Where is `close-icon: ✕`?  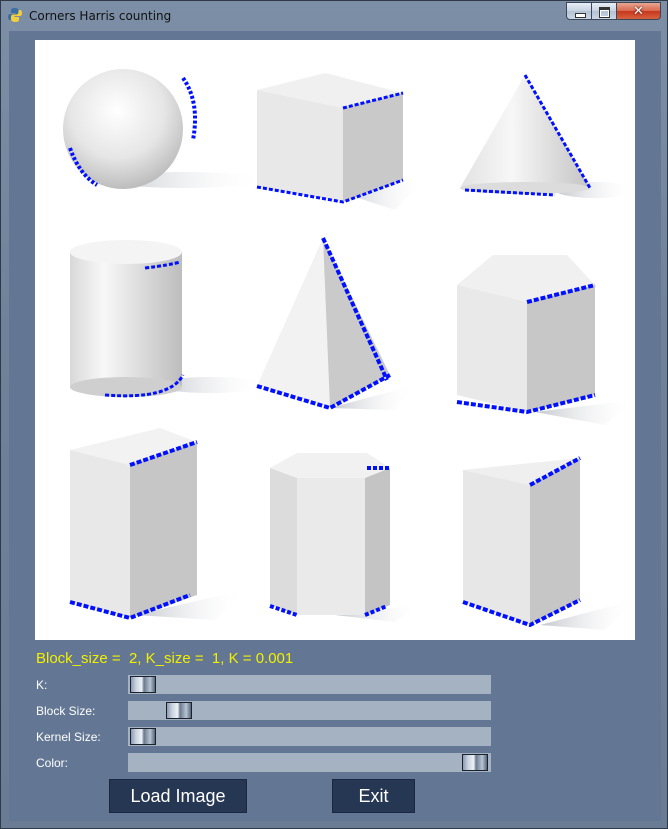 close-icon: ✕ is located at coordinates (638, 11).